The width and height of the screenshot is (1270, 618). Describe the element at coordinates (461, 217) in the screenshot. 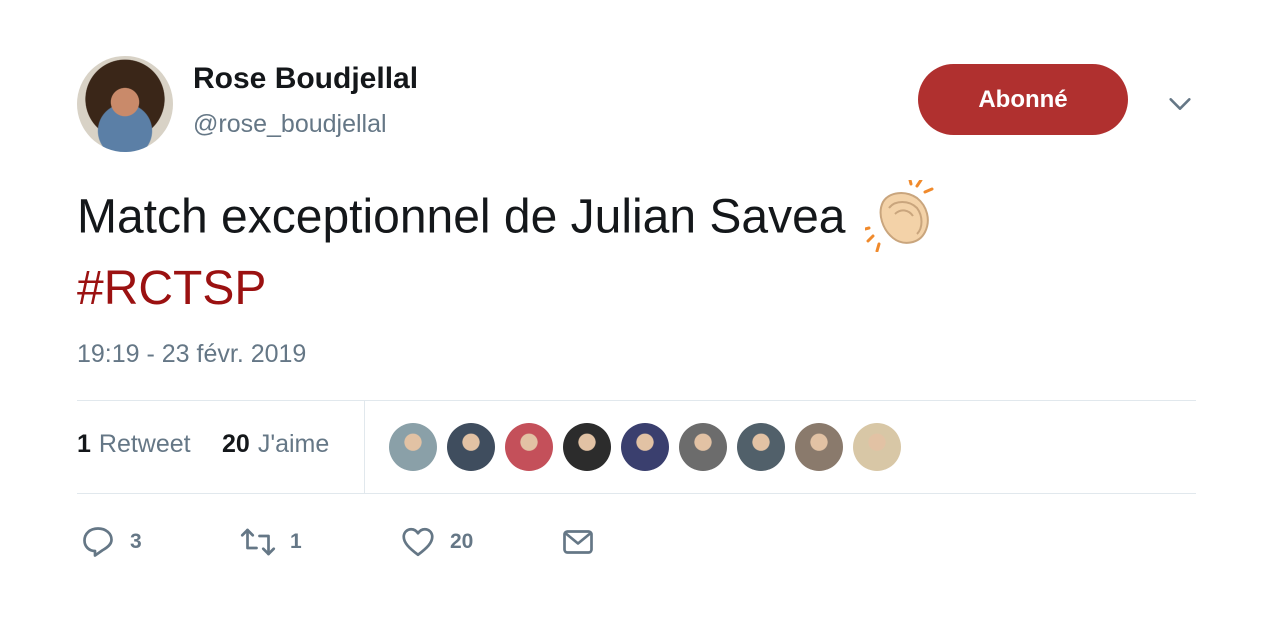

I see `tweet-body: Match exceptionnel de Julian Savea` at that location.